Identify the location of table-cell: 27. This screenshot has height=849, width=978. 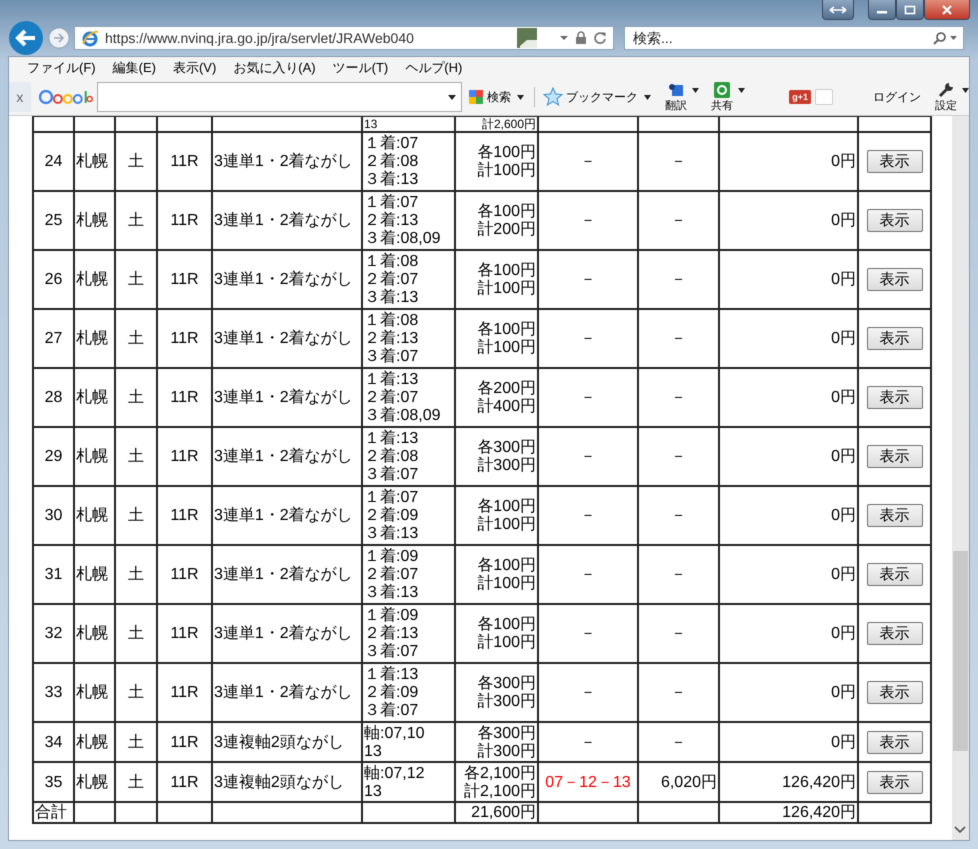
(53, 338).